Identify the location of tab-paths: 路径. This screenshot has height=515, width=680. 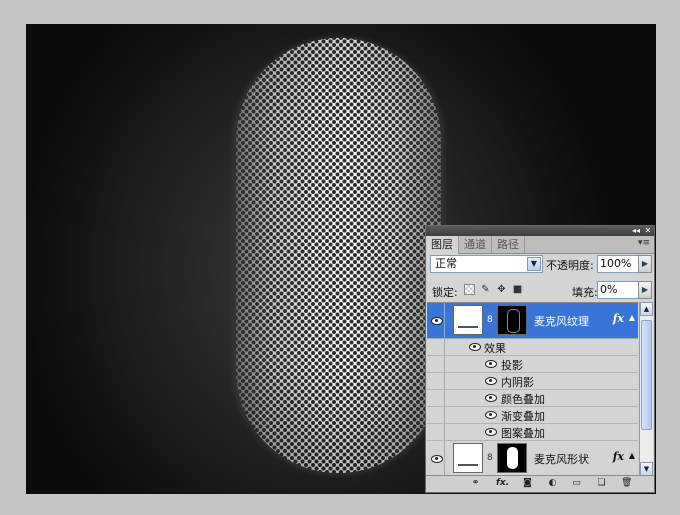
(508, 244).